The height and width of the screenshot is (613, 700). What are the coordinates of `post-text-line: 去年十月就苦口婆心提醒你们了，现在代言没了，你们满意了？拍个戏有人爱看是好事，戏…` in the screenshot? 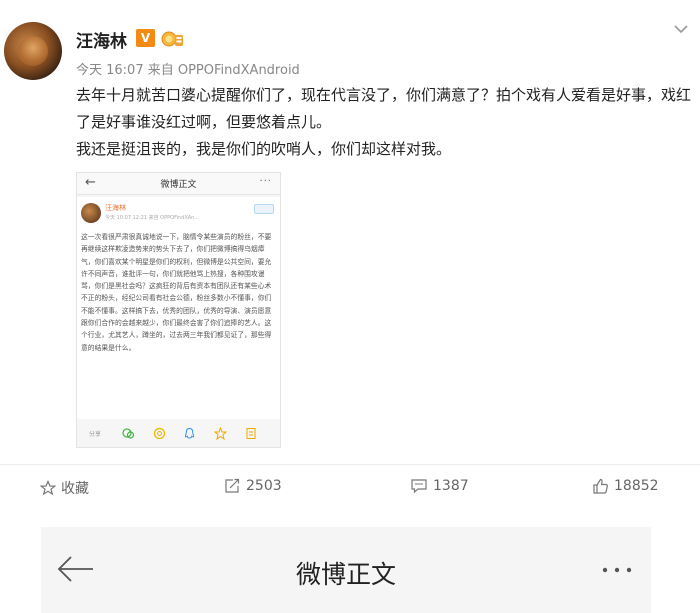 It's located at (384, 108).